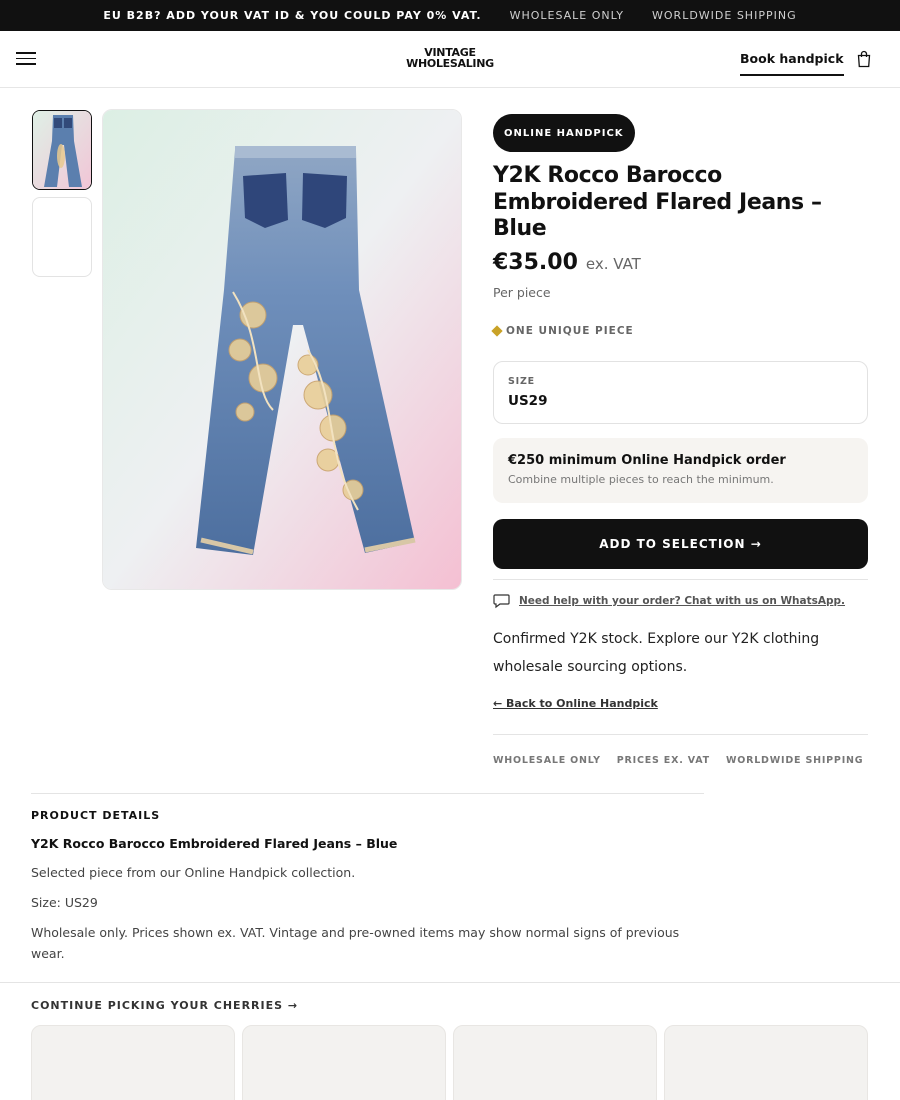 The image size is (900, 1100). I want to click on per-piece-label: Per piece, so click(522, 292).